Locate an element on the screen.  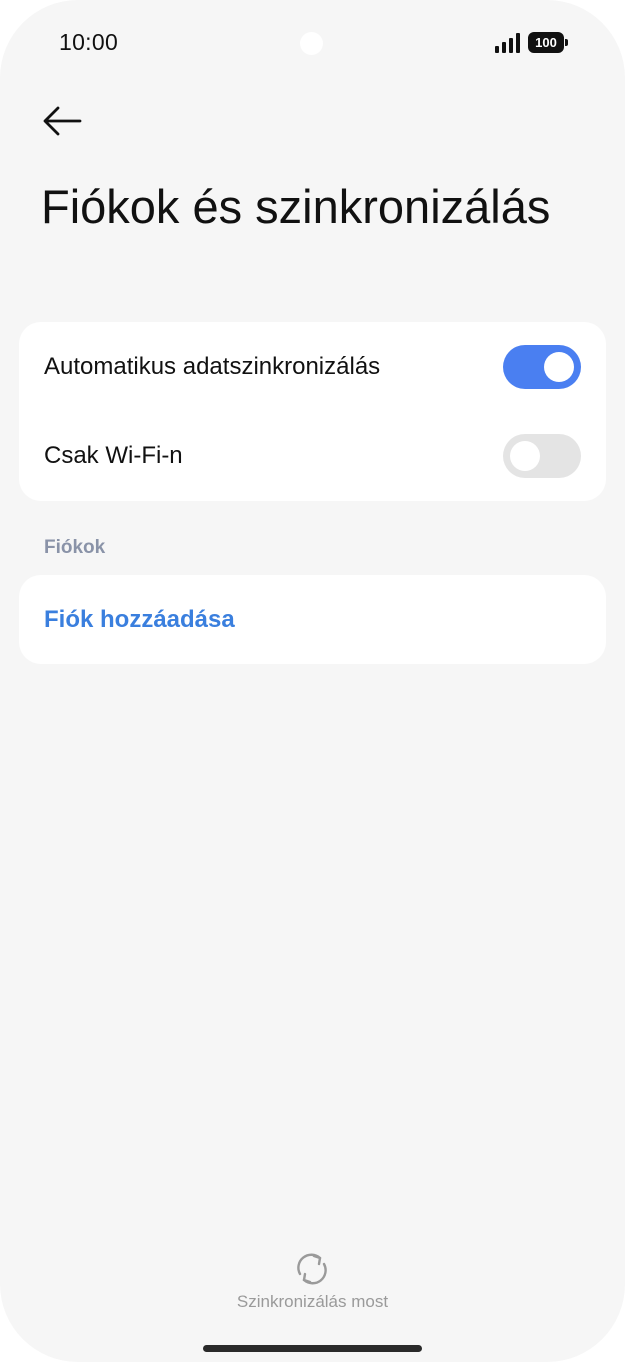
page-title: Fiókok és szinkronizálás is located at coordinates (296, 206).